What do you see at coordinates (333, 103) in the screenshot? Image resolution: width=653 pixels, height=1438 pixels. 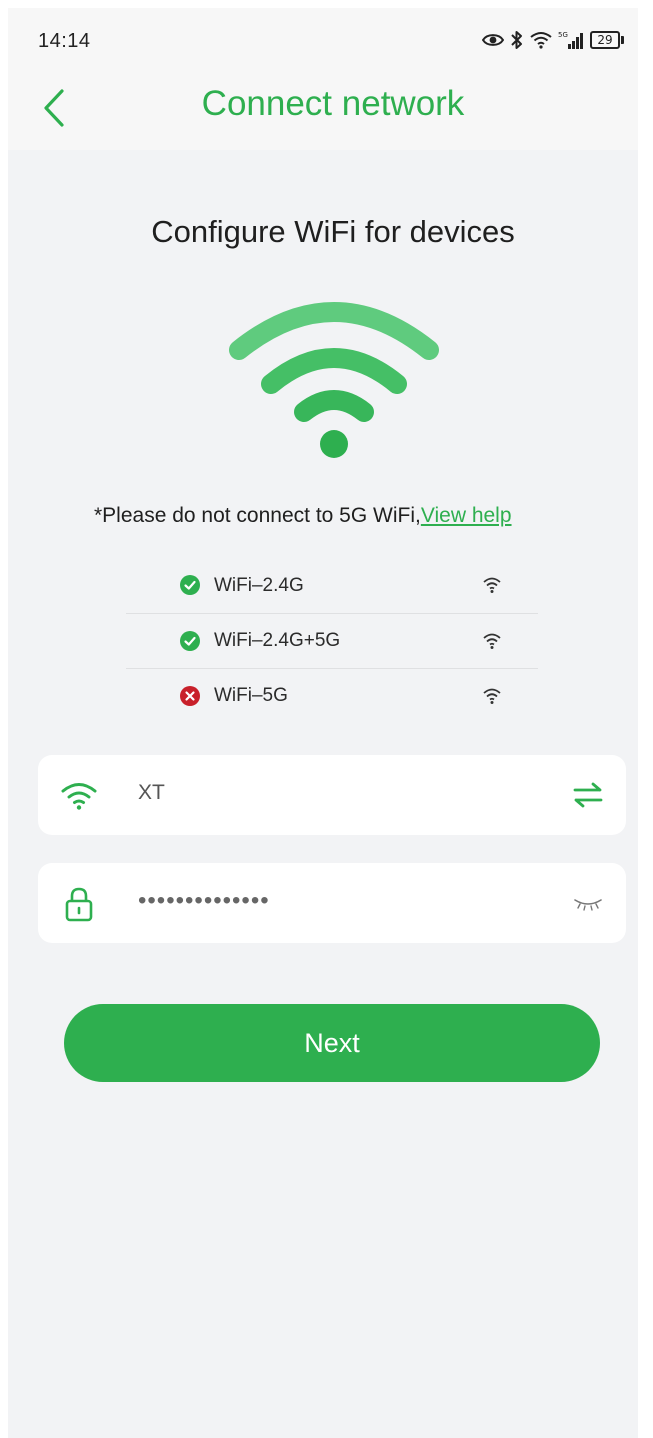 I see `page-title: Connect network` at bounding box center [333, 103].